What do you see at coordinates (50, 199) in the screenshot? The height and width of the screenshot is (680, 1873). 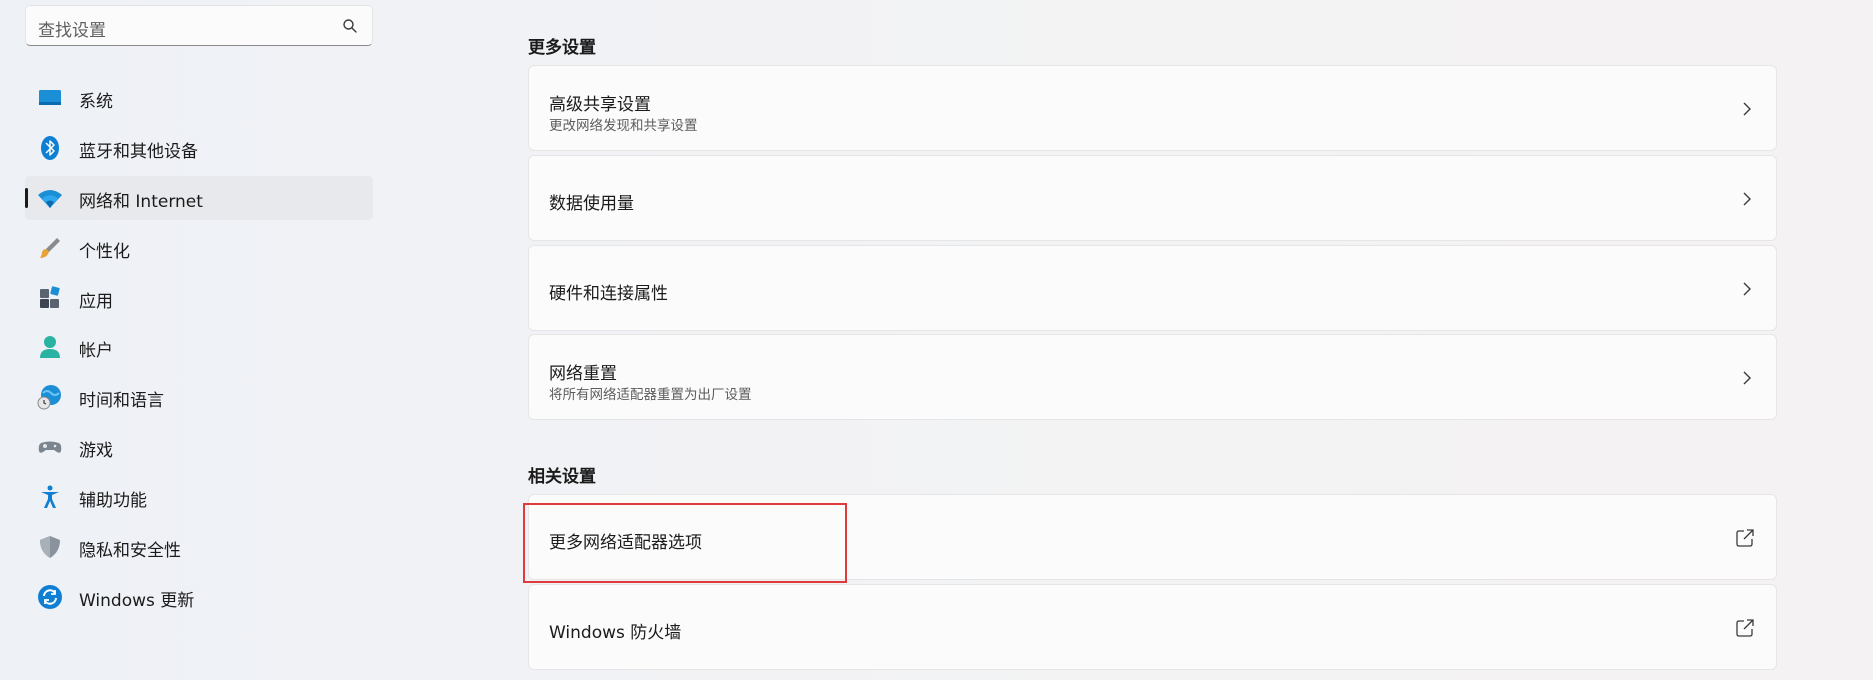 I see `wifi-icon` at bounding box center [50, 199].